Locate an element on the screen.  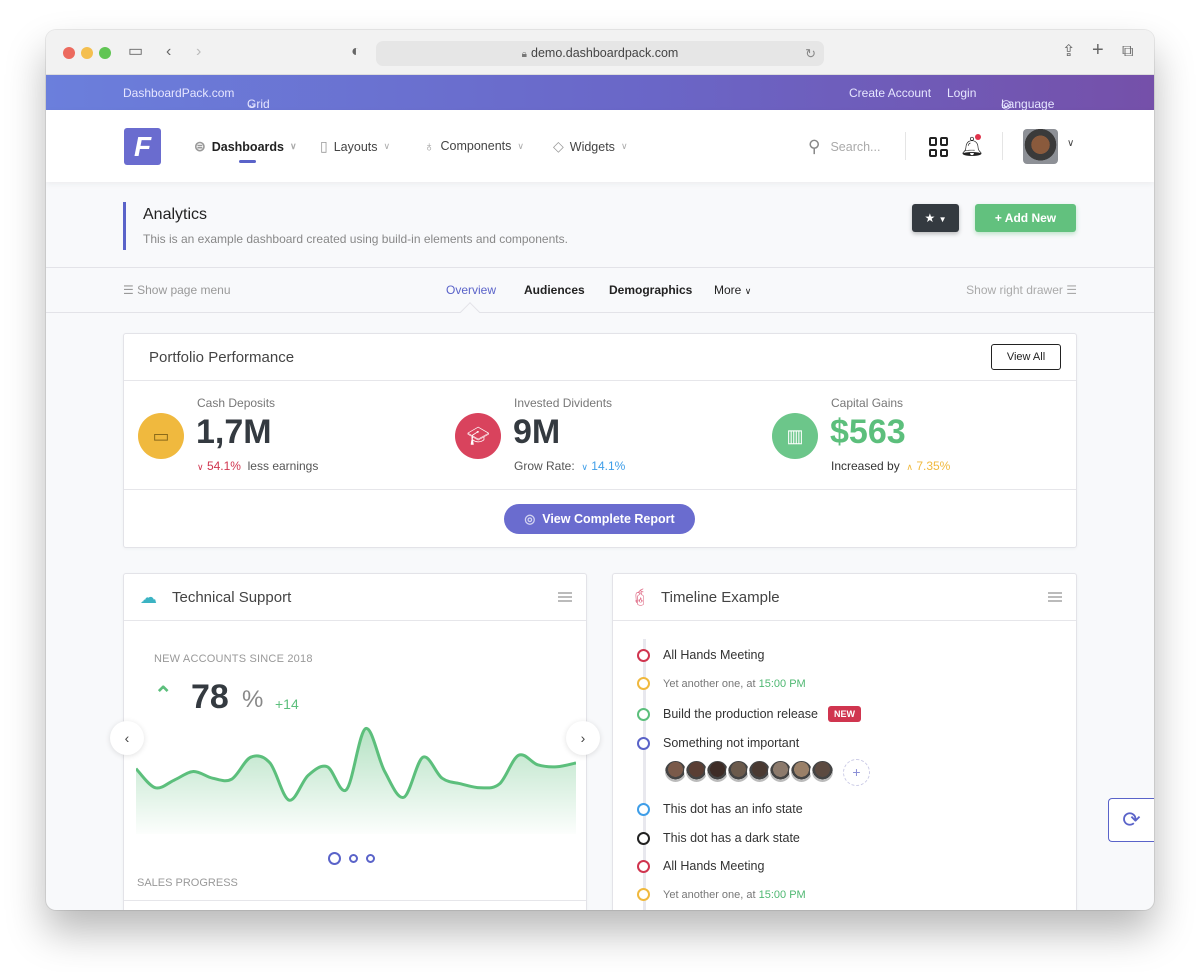
login-link: Login is located at coordinates (961, 93).